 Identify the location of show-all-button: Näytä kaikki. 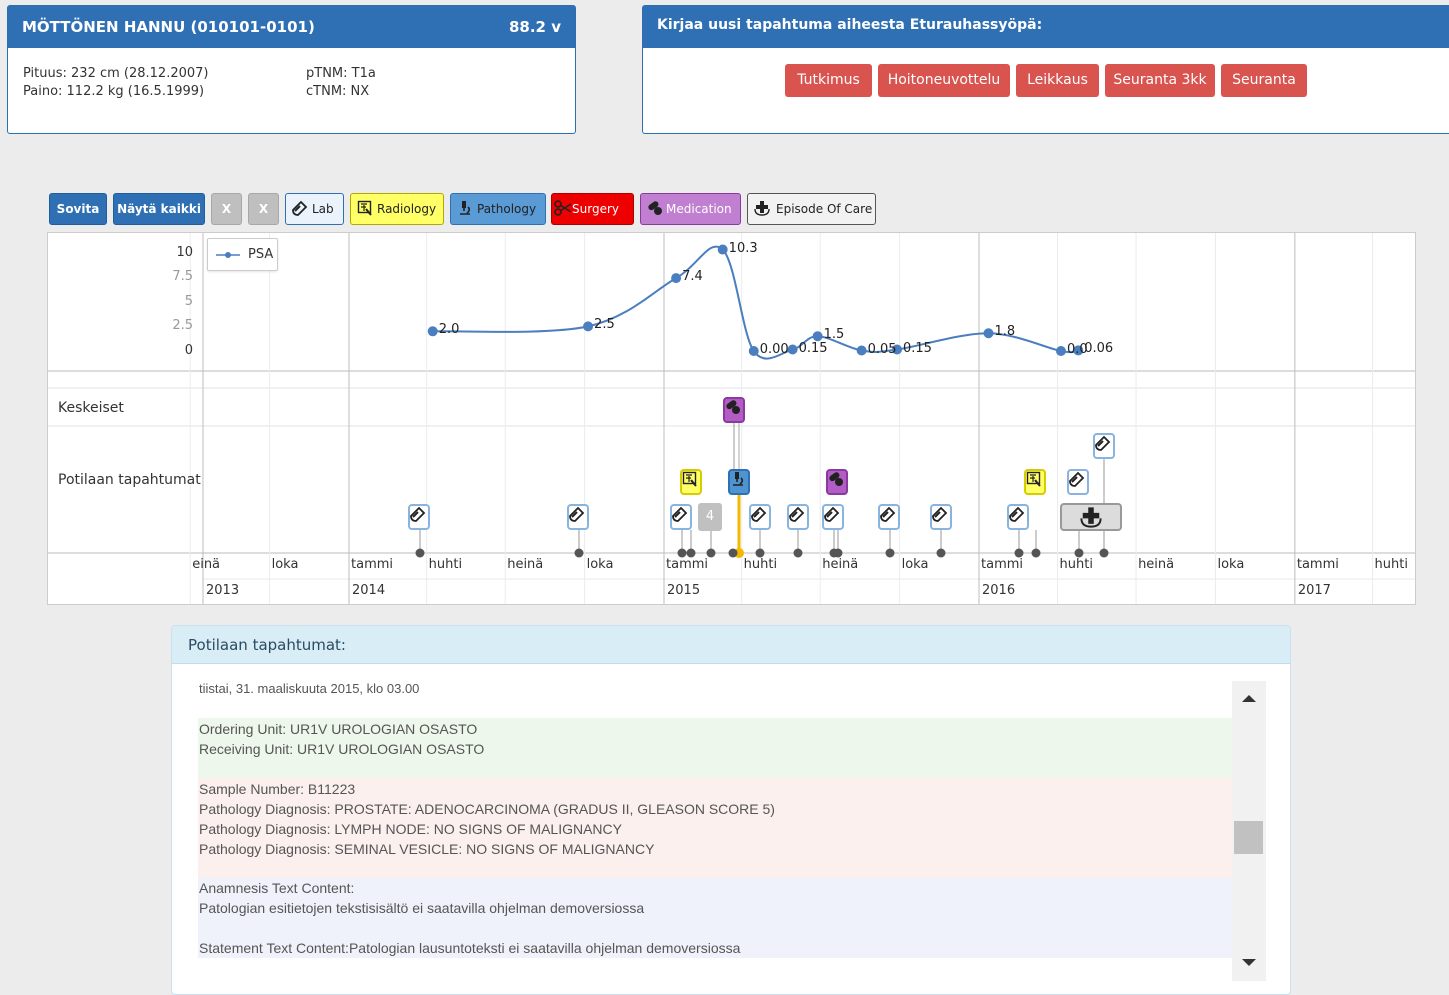
(159, 209).